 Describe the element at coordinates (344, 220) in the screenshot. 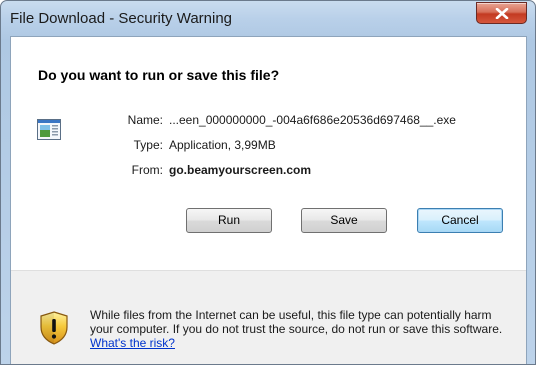

I see `save-button: Save` at that location.